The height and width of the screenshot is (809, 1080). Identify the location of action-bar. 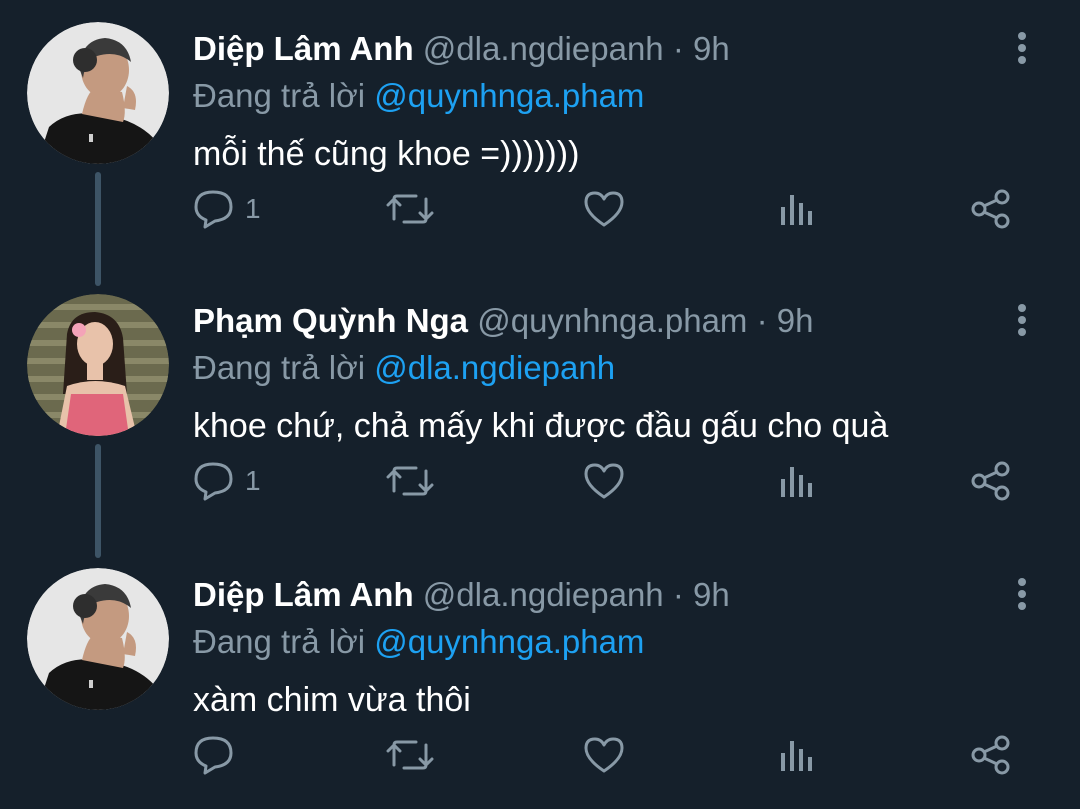
(540, 755).